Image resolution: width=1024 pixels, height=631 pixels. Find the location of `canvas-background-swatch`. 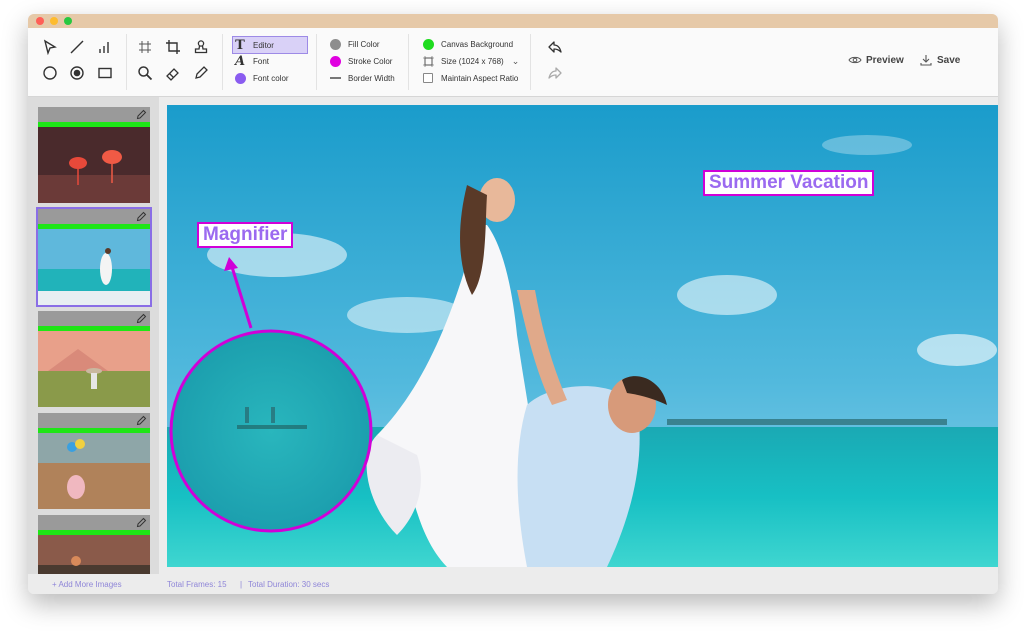

canvas-background-swatch is located at coordinates (428, 44).